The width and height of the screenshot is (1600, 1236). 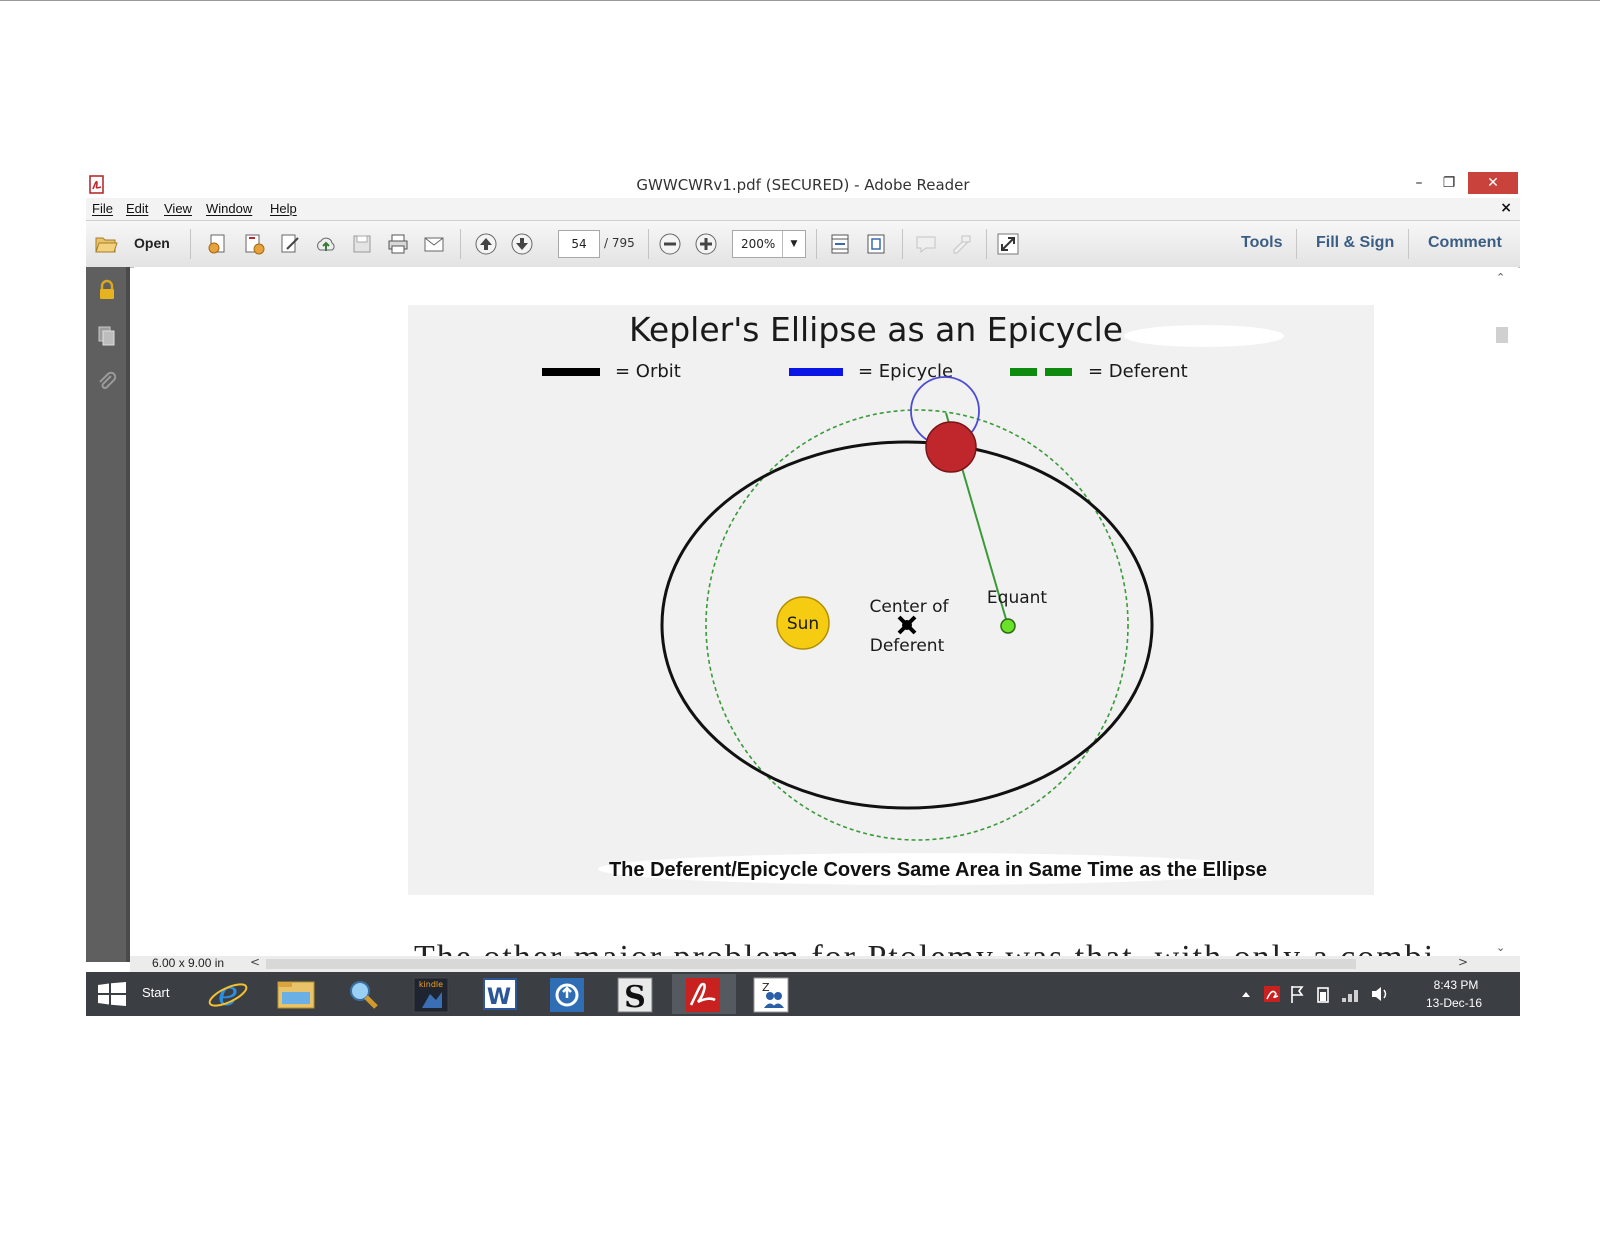 I want to click on full-screen-icon, so click(x=1008, y=244).